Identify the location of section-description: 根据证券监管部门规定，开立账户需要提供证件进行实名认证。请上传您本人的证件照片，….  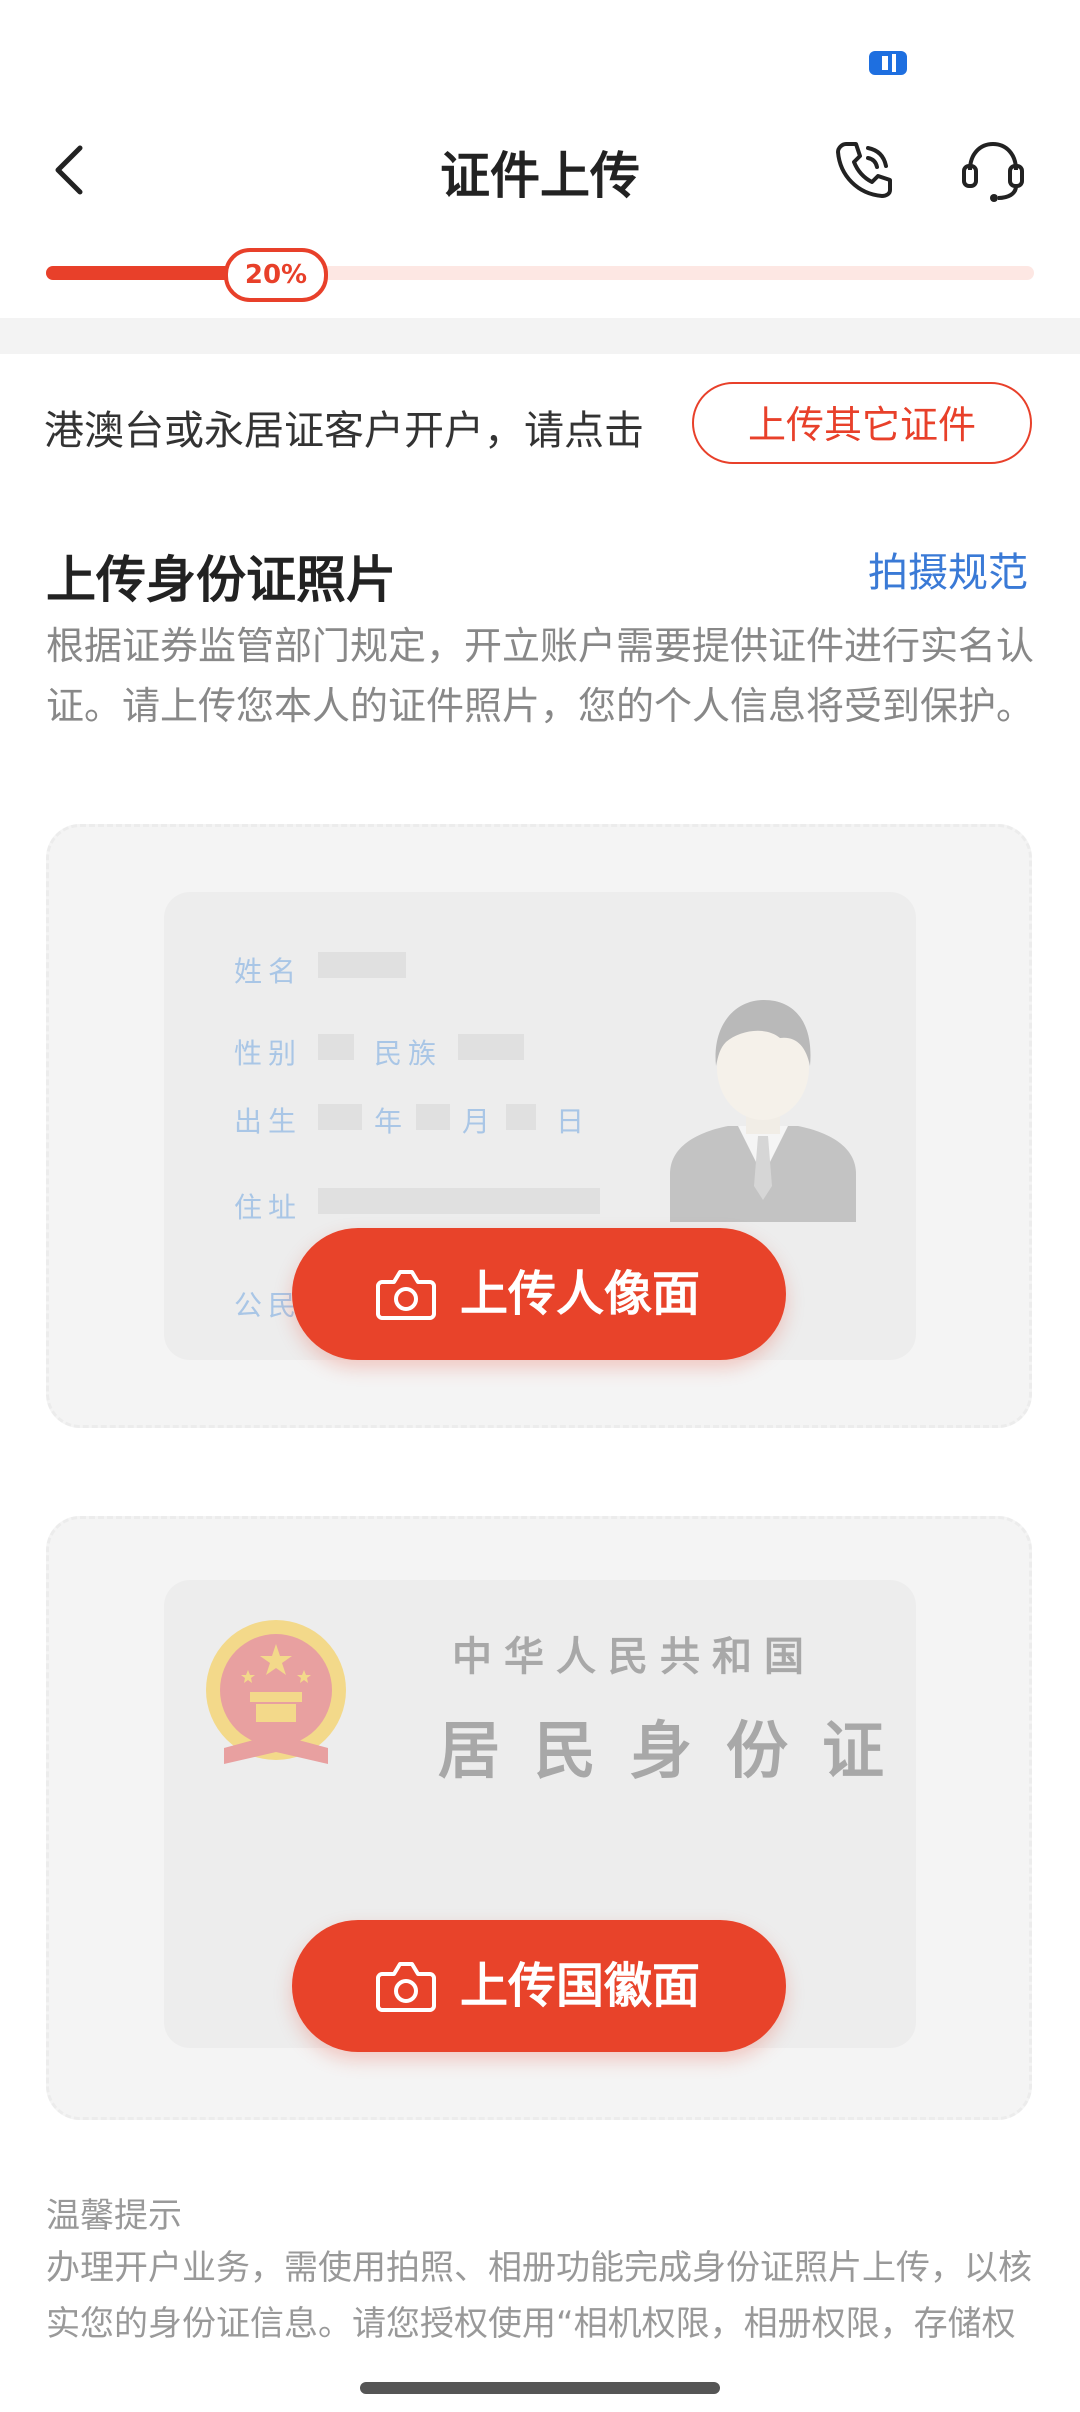
(540, 676).